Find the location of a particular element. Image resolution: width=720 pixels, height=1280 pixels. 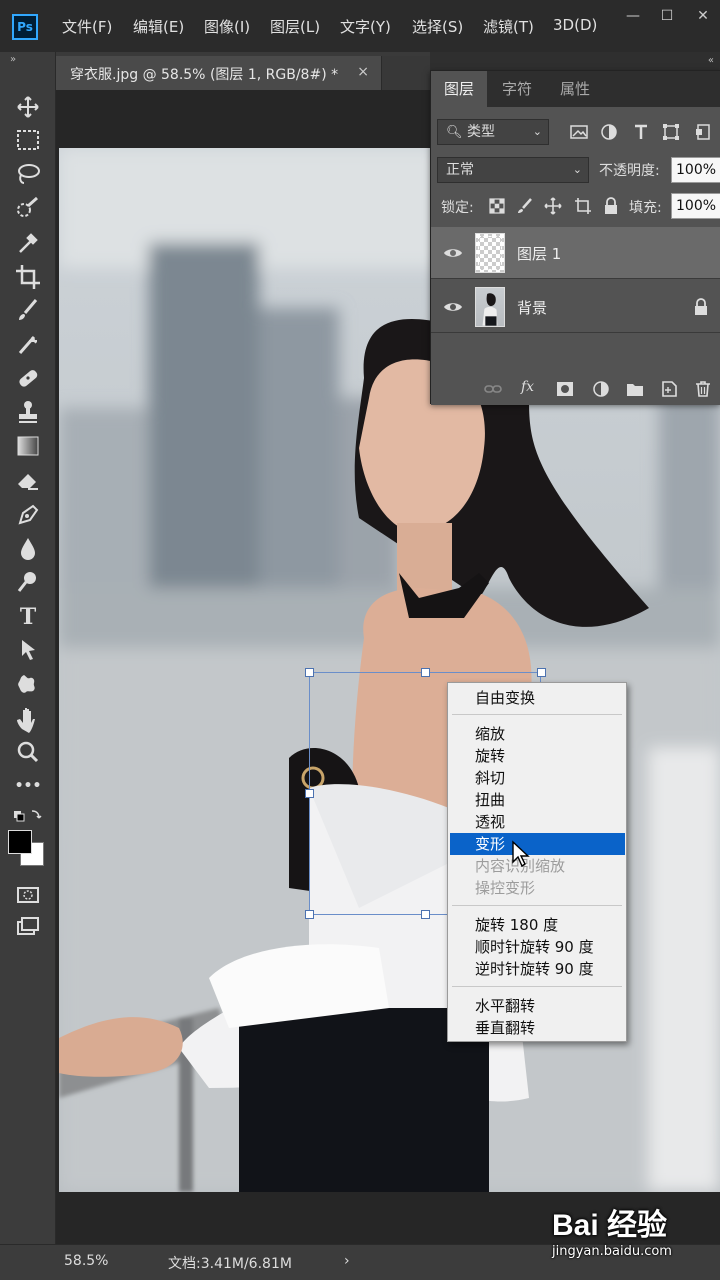

marquee-tool-icon is located at coordinates (28, 140).